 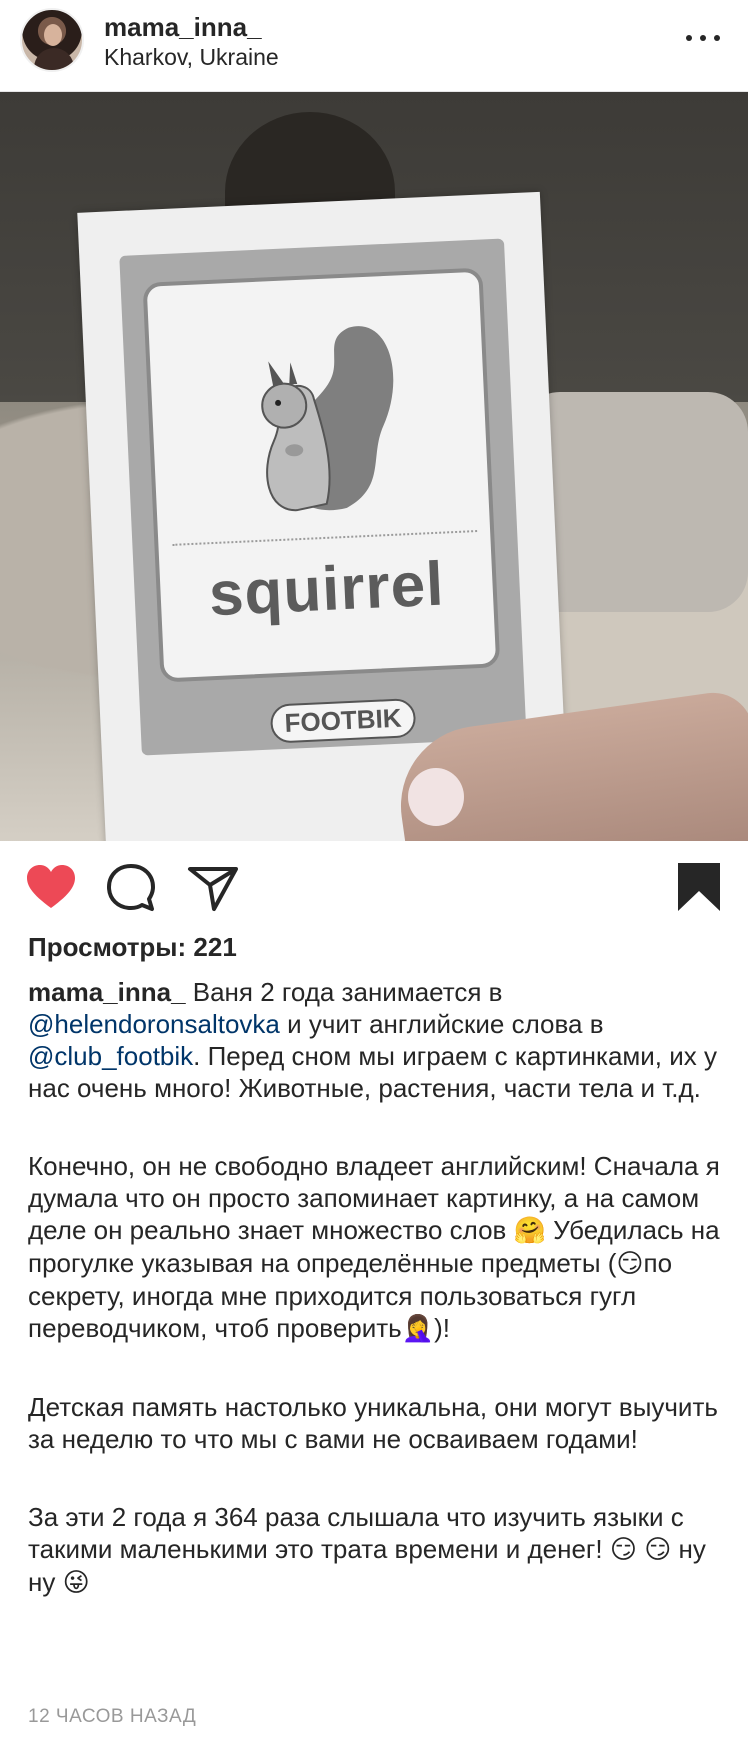 What do you see at coordinates (131, 888) in the screenshot?
I see `comment-icon` at bounding box center [131, 888].